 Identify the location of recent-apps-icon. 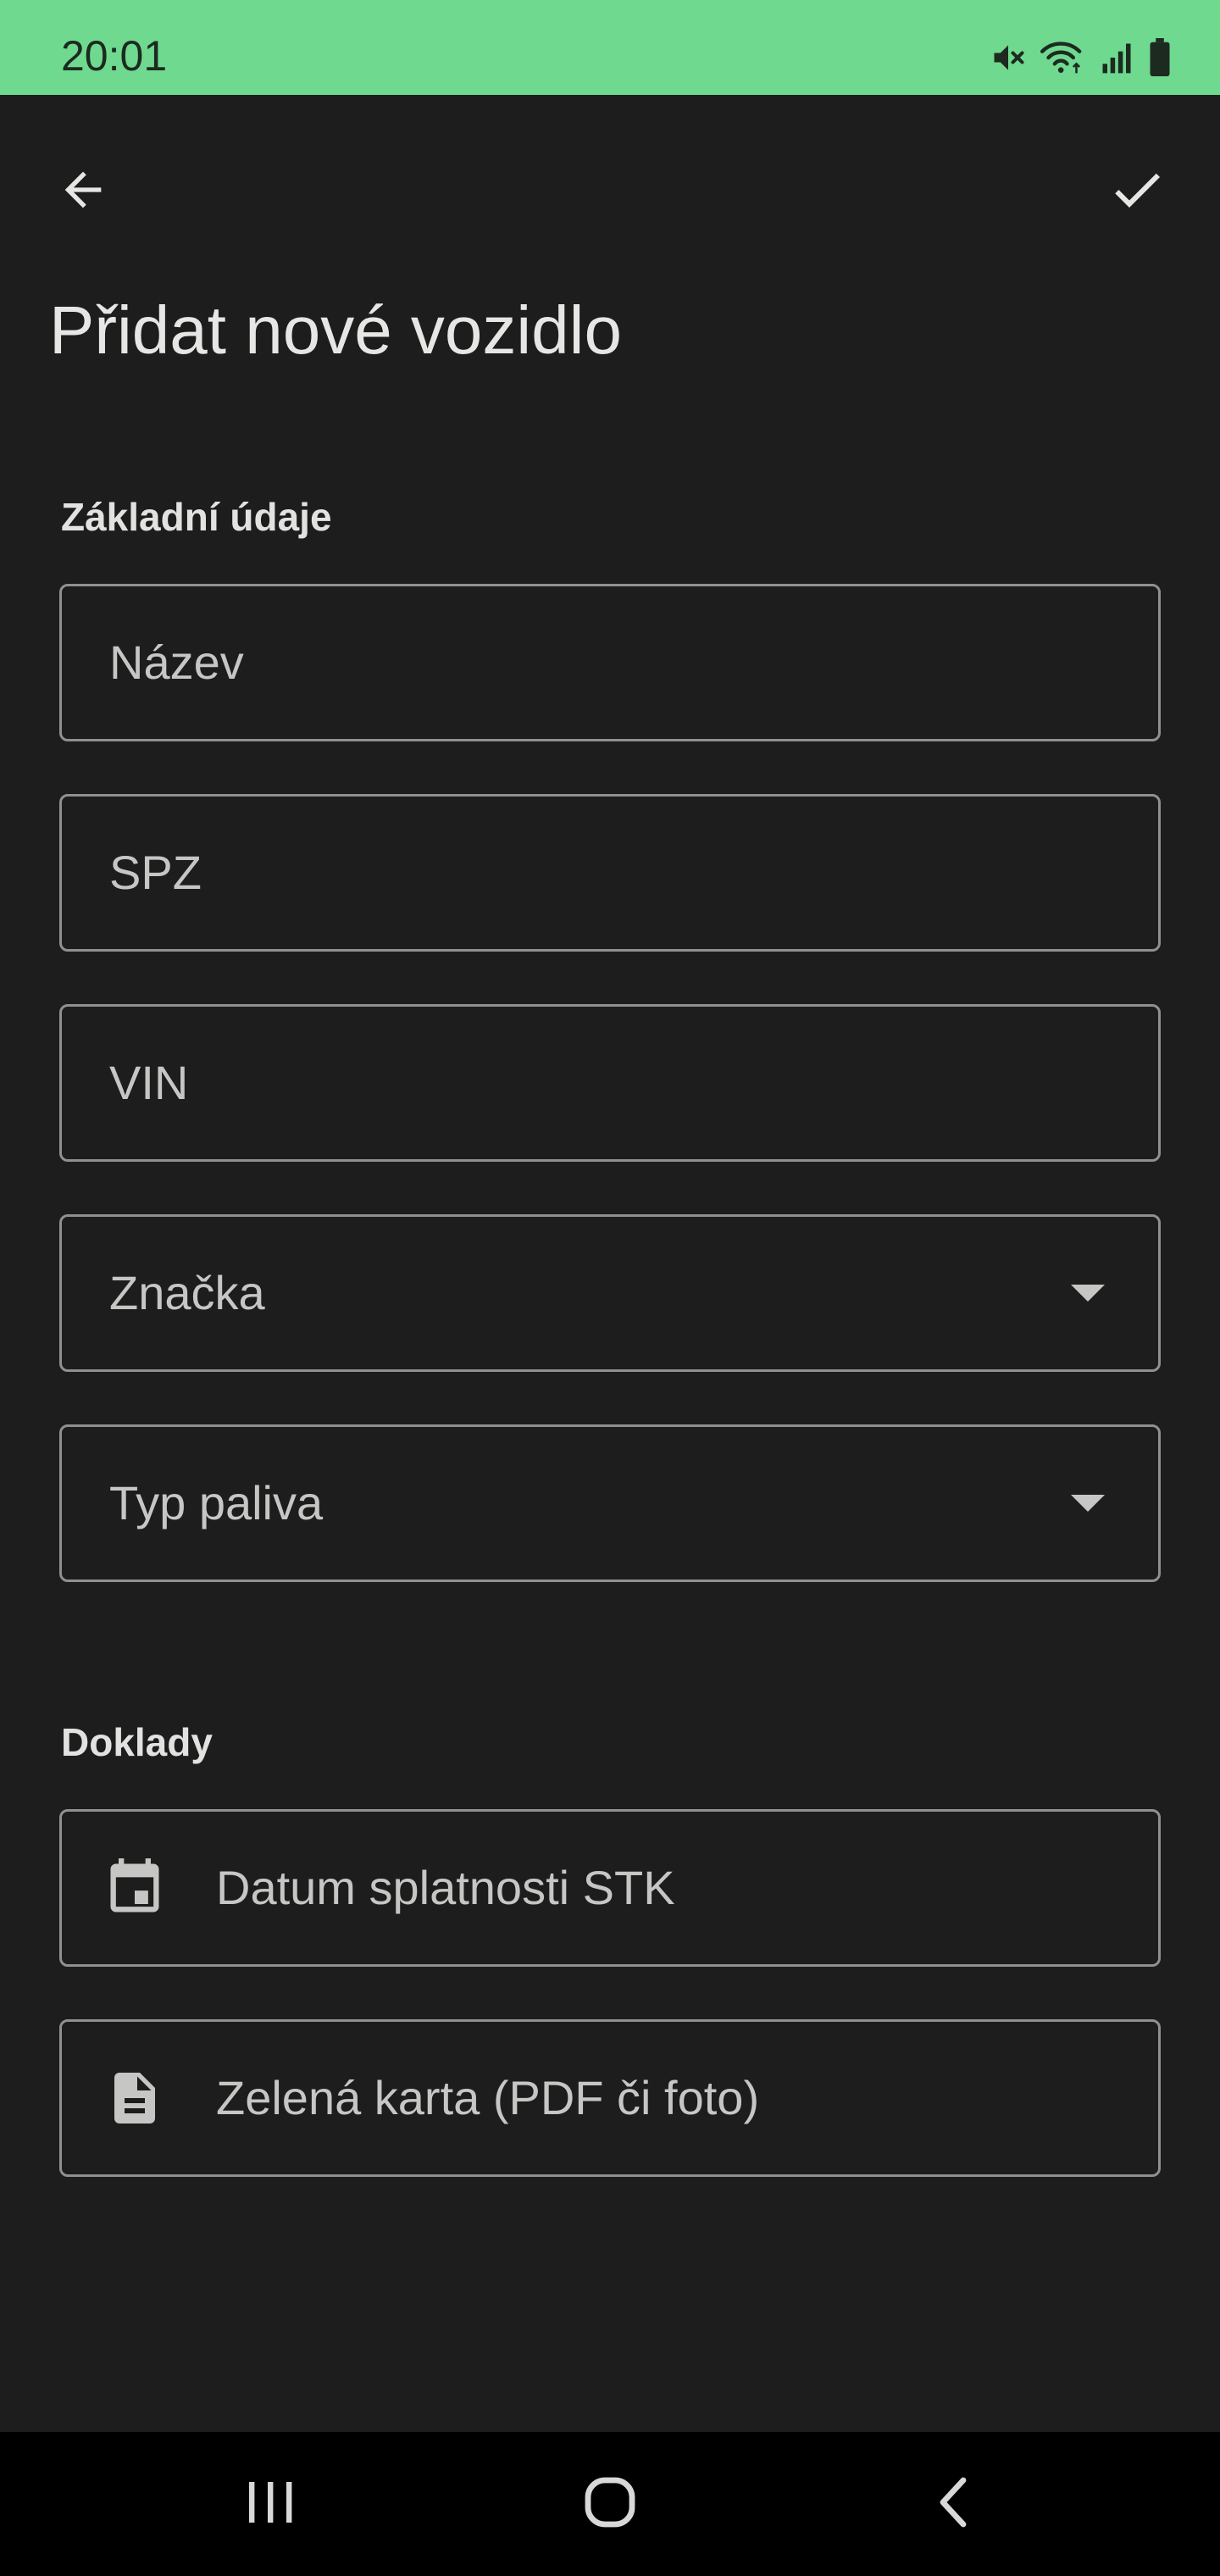
(271, 2504).